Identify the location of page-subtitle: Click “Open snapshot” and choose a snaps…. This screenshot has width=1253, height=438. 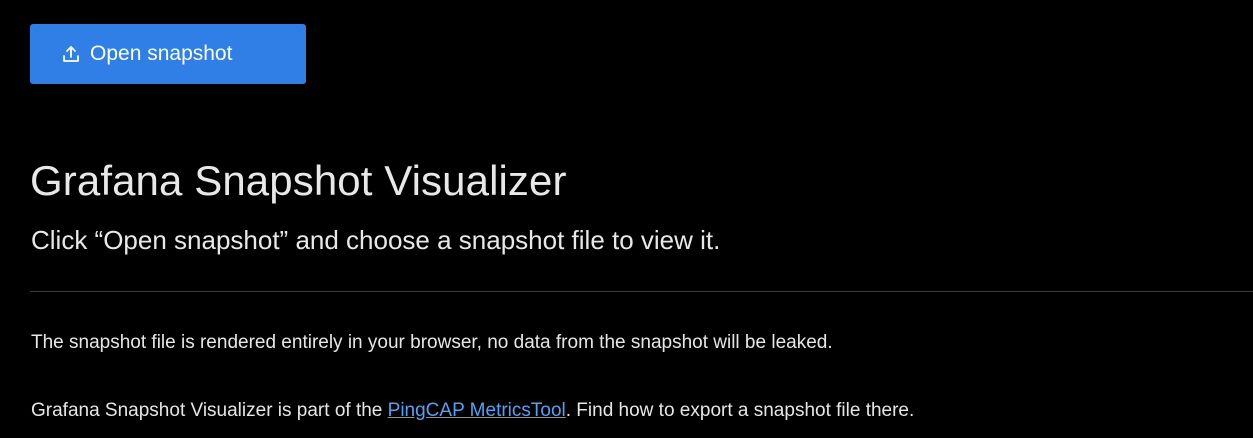
(376, 240).